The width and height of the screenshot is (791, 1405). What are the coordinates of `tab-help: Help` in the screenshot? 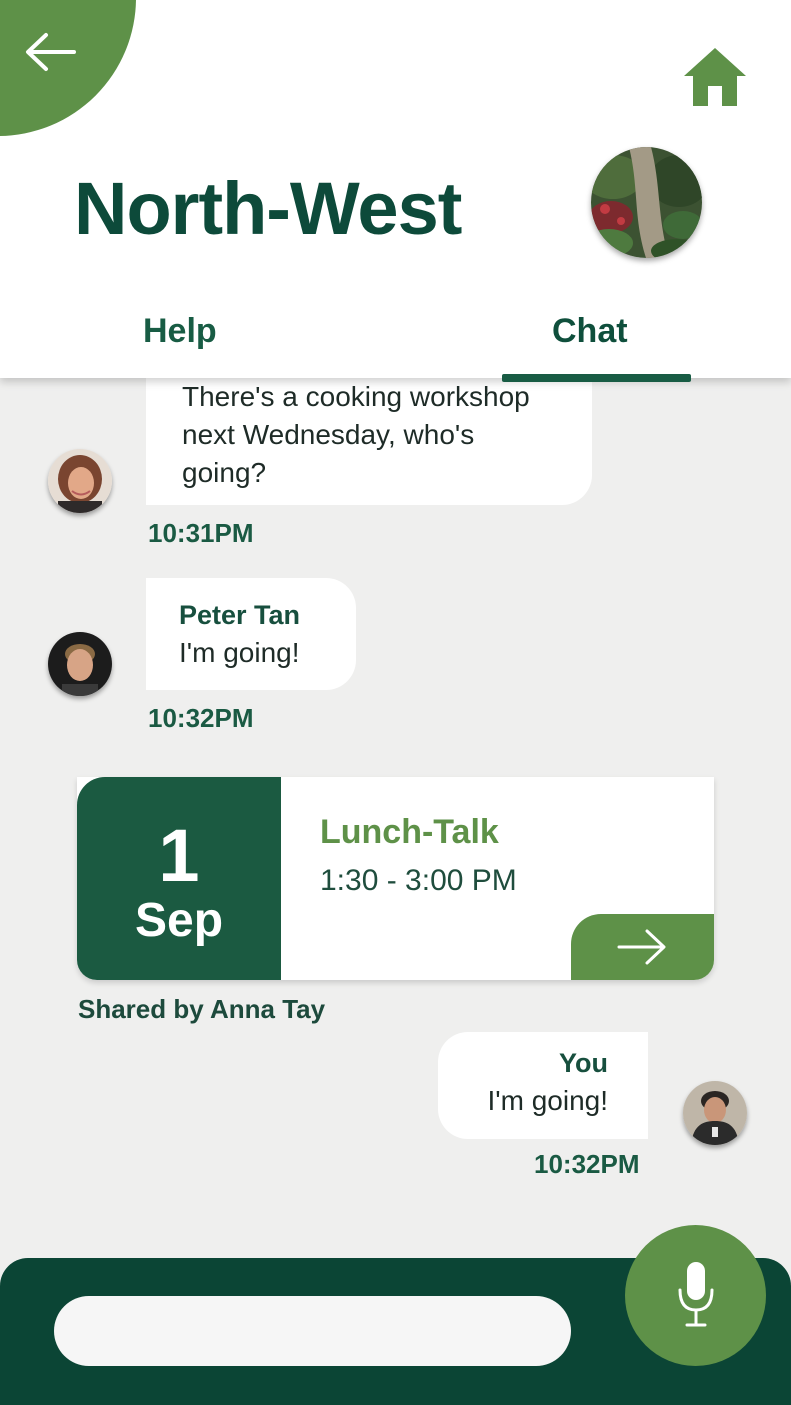 It's located at (180, 331).